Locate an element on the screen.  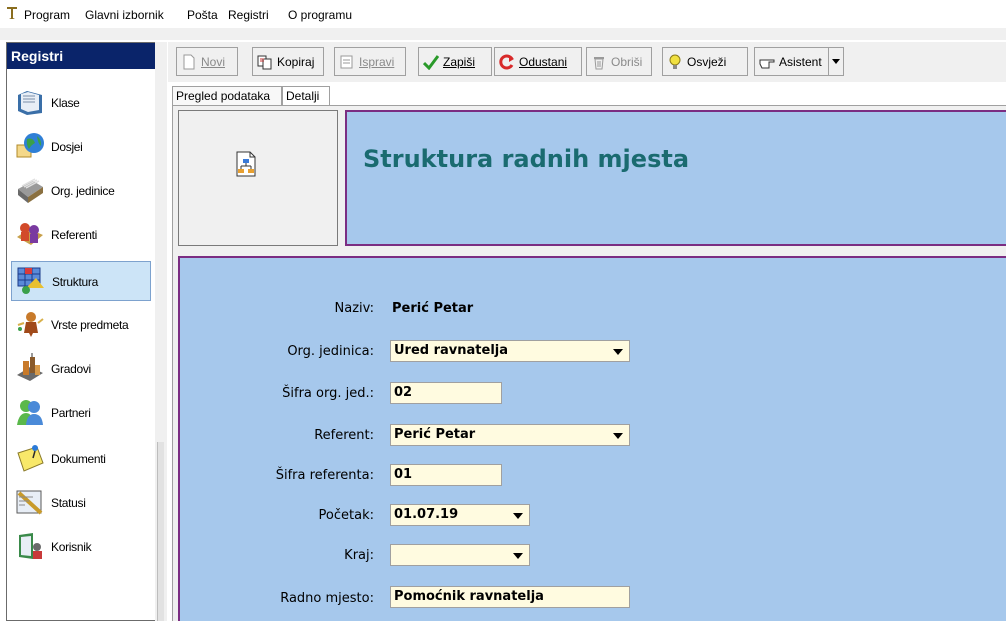
sifra-org-jed-field: 02 is located at coordinates (446, 393).